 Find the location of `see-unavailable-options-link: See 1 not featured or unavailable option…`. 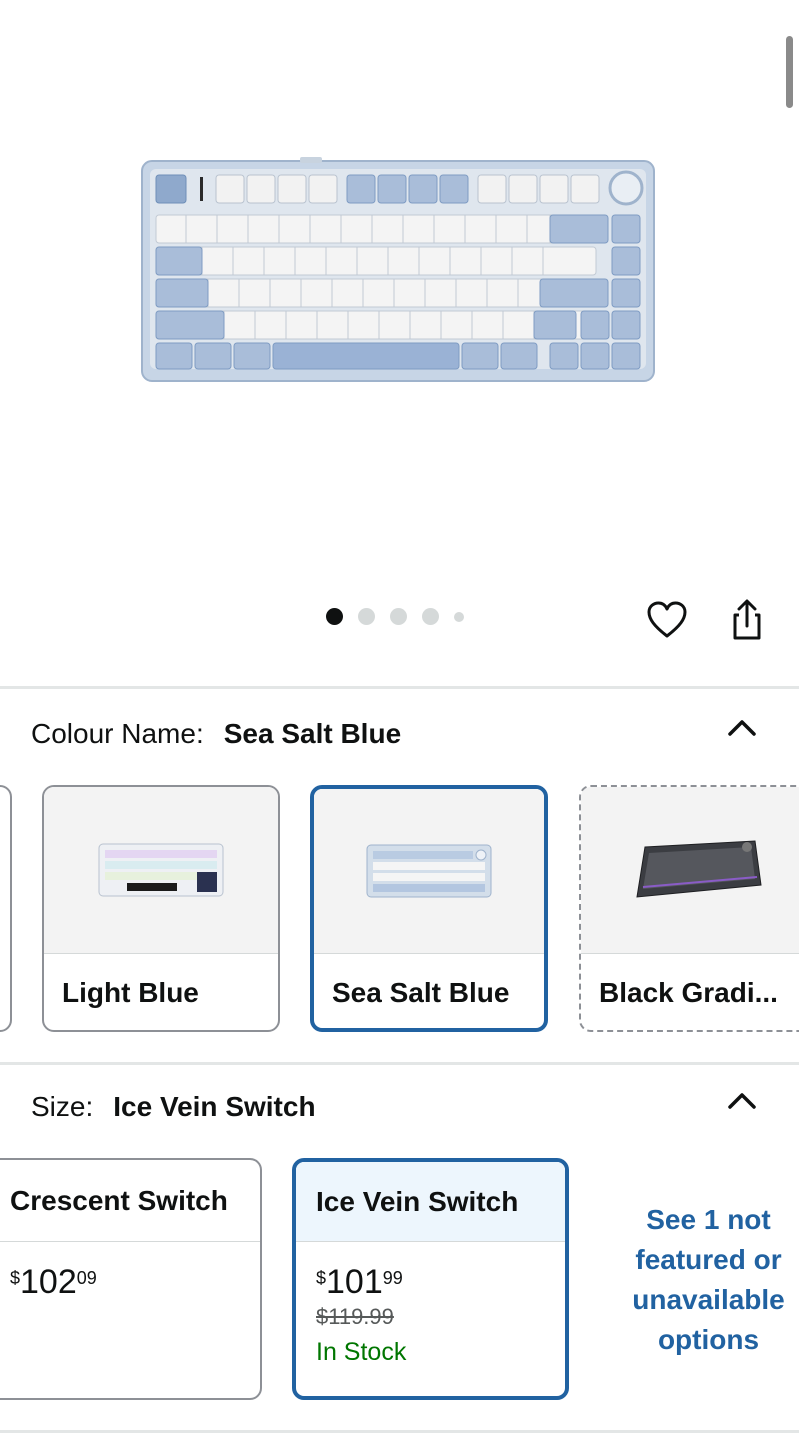

see-unavailable-options-link: See 1 not featured or unavailable option… is located at coordinates (708, 1280).